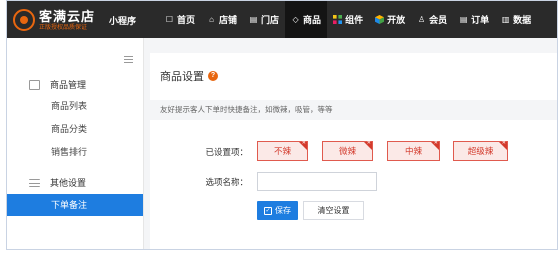  What do you see at coordinates (380, 19) in the screenshot?
I see `cube-icon` at bounding box center [380, 19].